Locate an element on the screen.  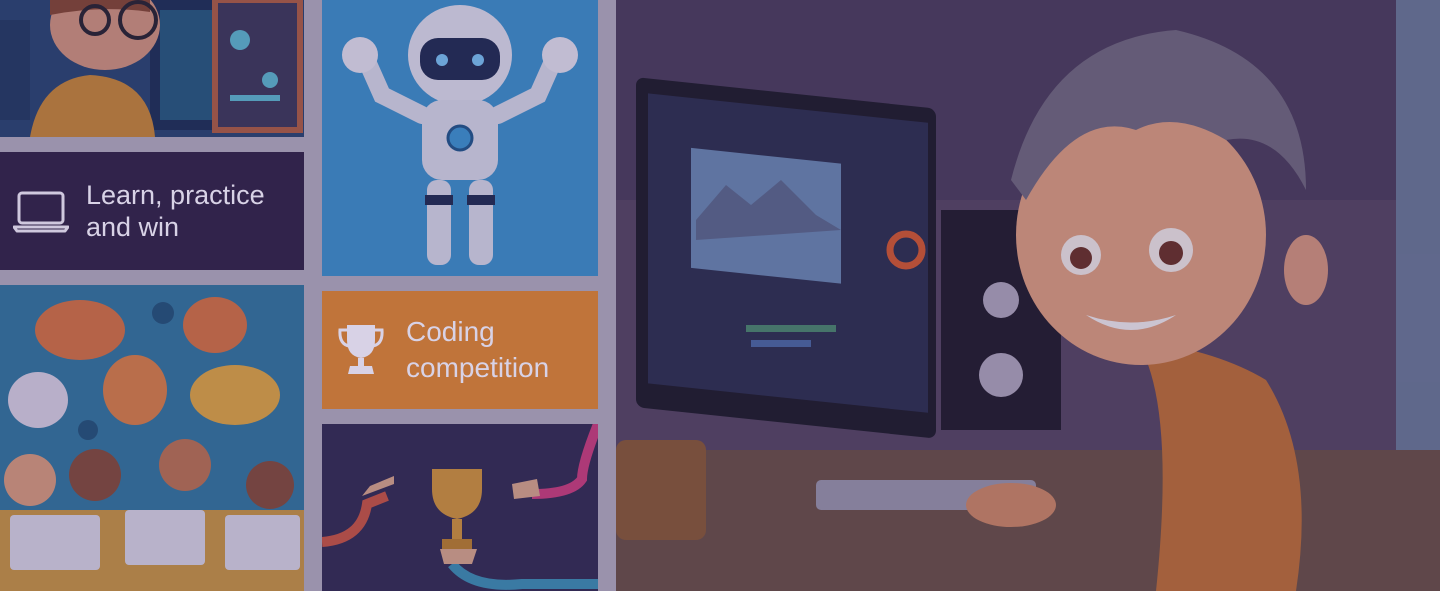
kids-chat-image is located at coordinates (152, 438).